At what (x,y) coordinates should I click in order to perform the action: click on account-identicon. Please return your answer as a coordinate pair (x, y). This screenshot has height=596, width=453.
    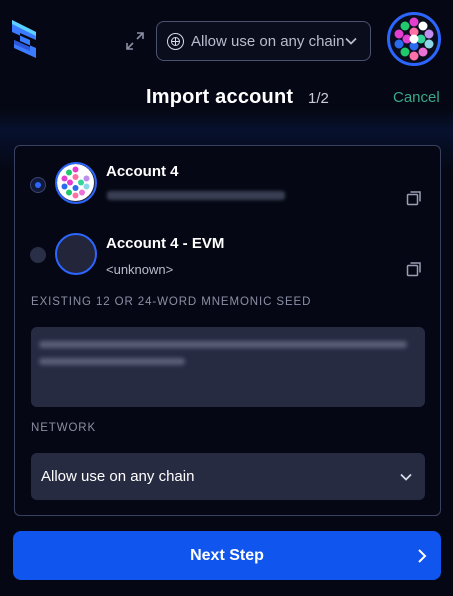
    Looking at the image, I should click on (76, 183).